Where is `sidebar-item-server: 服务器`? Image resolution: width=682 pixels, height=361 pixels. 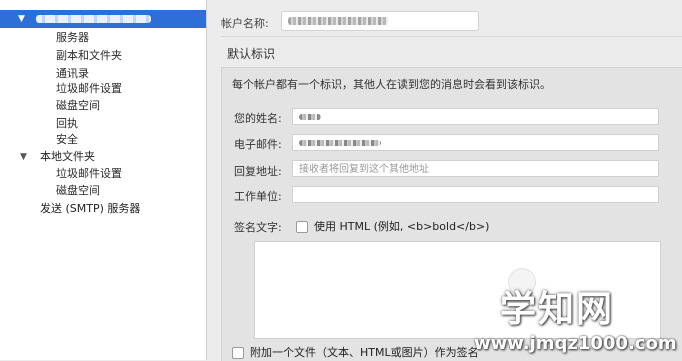 sidebar-item-server: 服务器 is located at coordinates (72, 38).